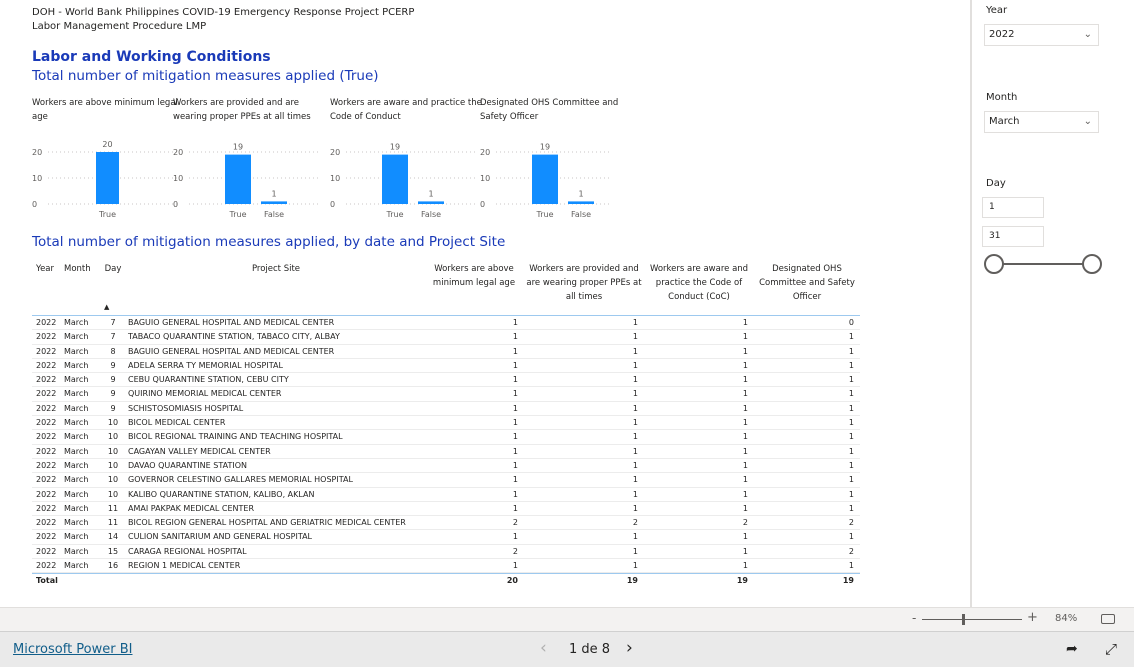 This screenshot has width=1134, height=667. I want to click on data-label: 19, so click(238, 147).